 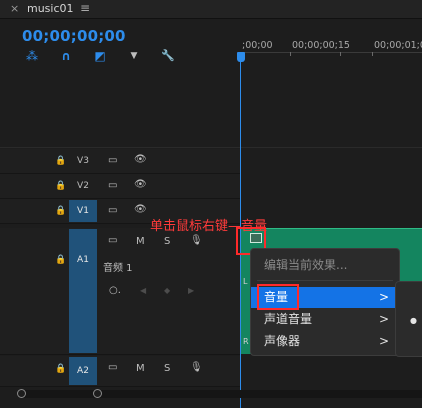 What do you see at coordinates (120, 186) in the screenshot?
I see `track-v2-header` at bounding box center [120, 186].